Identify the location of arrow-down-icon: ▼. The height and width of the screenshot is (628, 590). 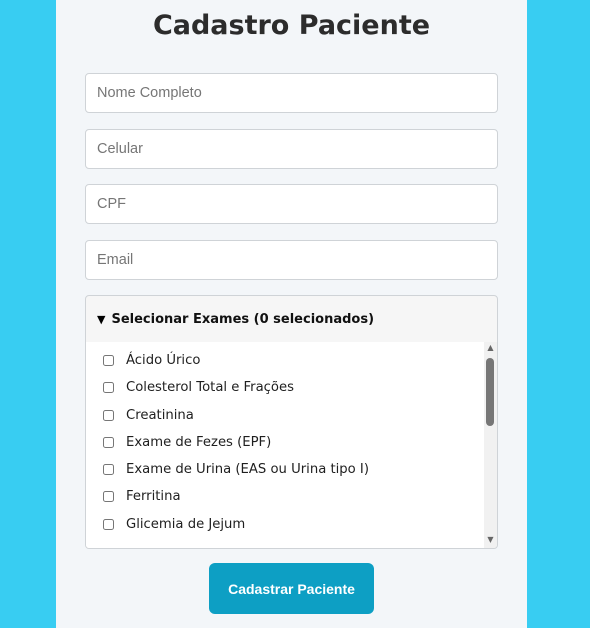
(490, 540).